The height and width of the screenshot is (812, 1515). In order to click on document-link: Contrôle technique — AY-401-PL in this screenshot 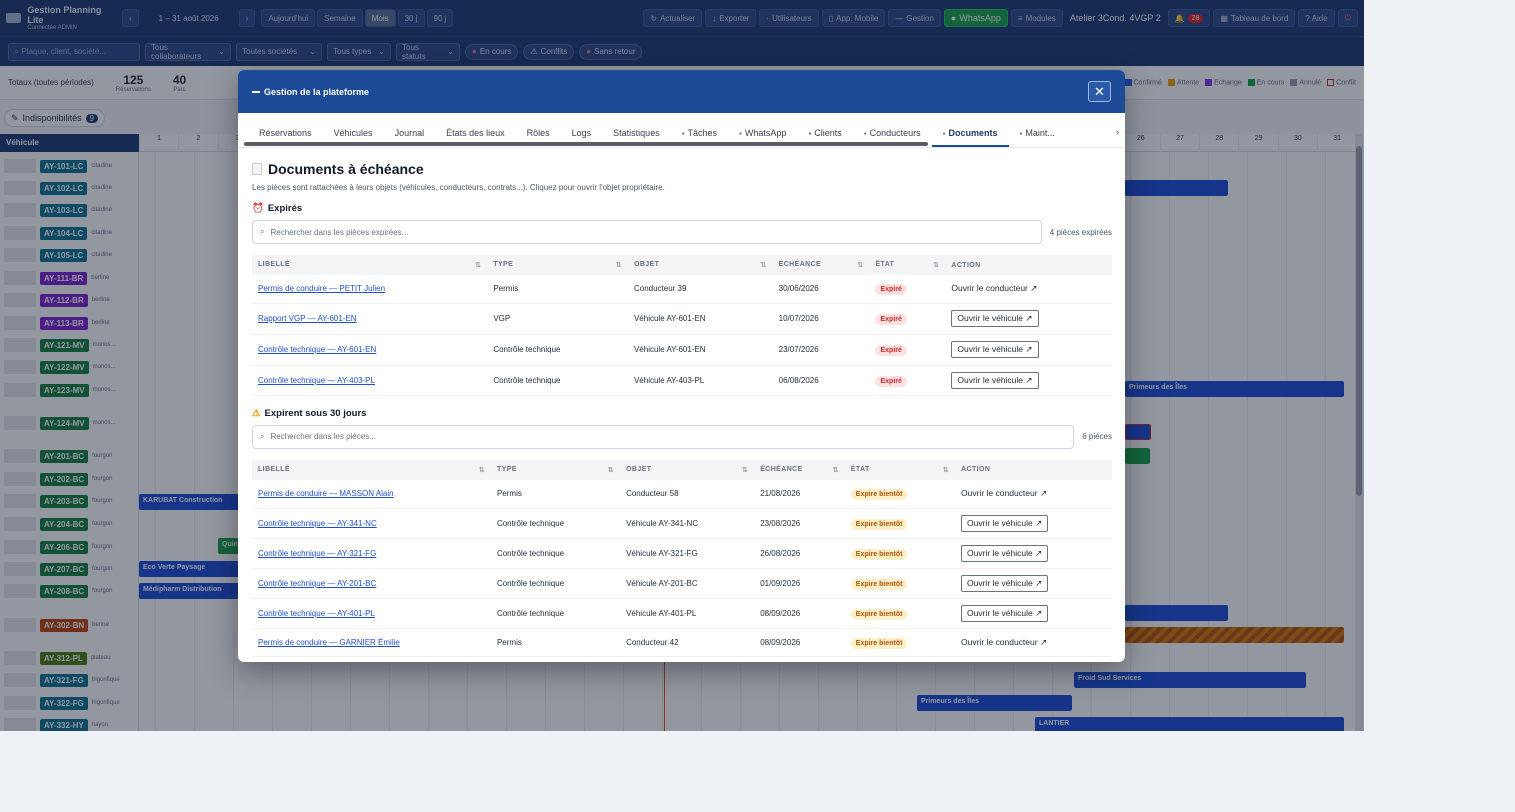, I will do `click(316, 613)`.